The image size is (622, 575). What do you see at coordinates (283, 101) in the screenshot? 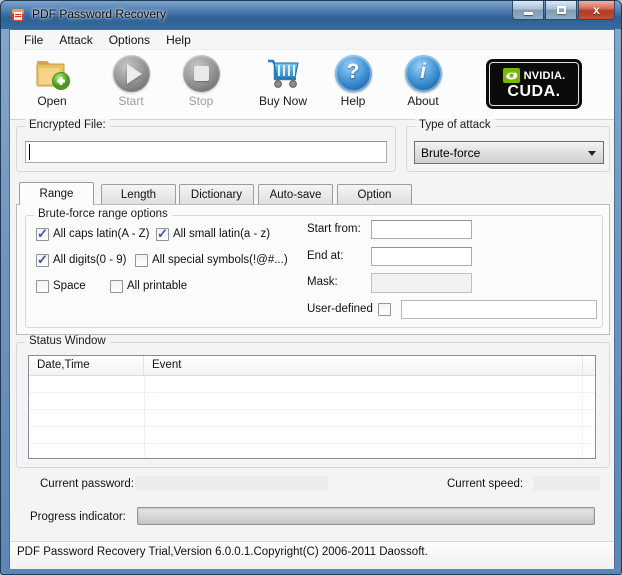
I see `buy-now-label: Buy Now` at bounding box center [283, 101].